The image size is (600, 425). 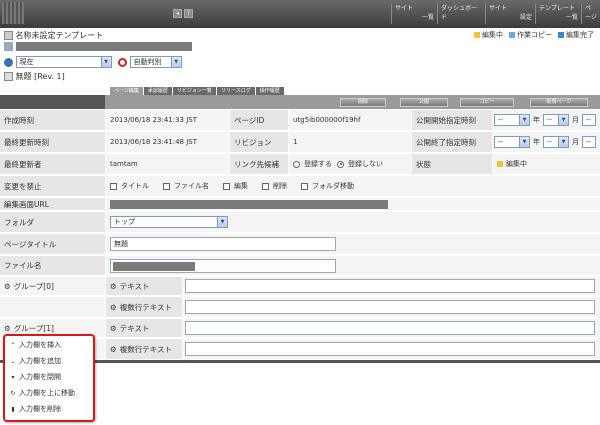 I want to click on group-0-multiline-input, so click(x=390, y=307).